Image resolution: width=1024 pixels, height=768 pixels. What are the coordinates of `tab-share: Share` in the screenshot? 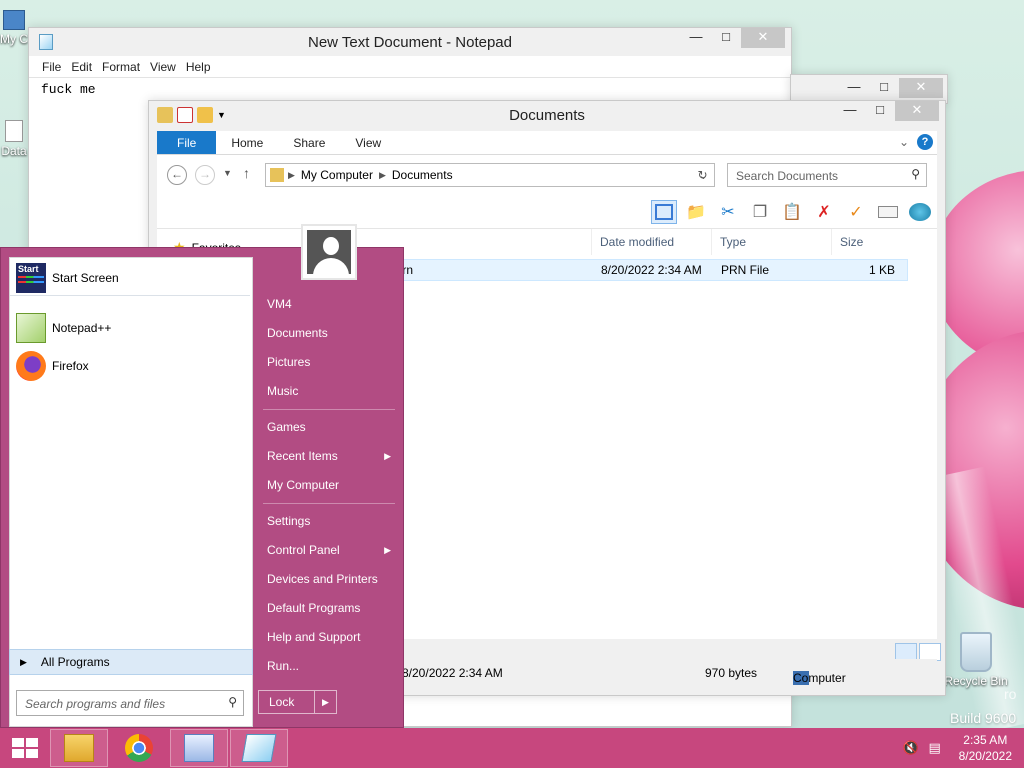 It's located at (309, 142).